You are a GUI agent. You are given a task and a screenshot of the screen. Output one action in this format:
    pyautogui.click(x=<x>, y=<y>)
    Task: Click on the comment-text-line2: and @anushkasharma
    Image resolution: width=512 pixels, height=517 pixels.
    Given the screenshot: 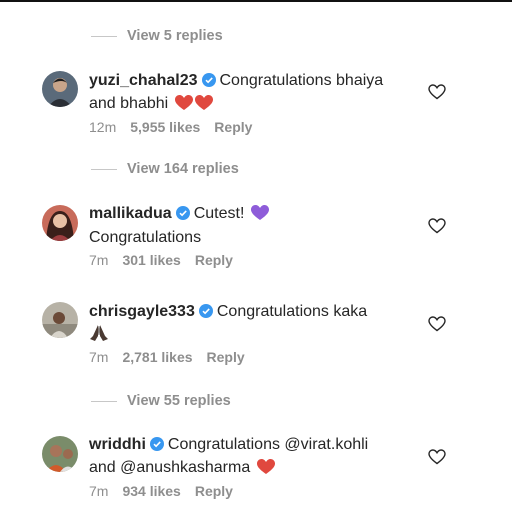 What is the action you would take?
    pyautogui.click(x=170, y=467)
    